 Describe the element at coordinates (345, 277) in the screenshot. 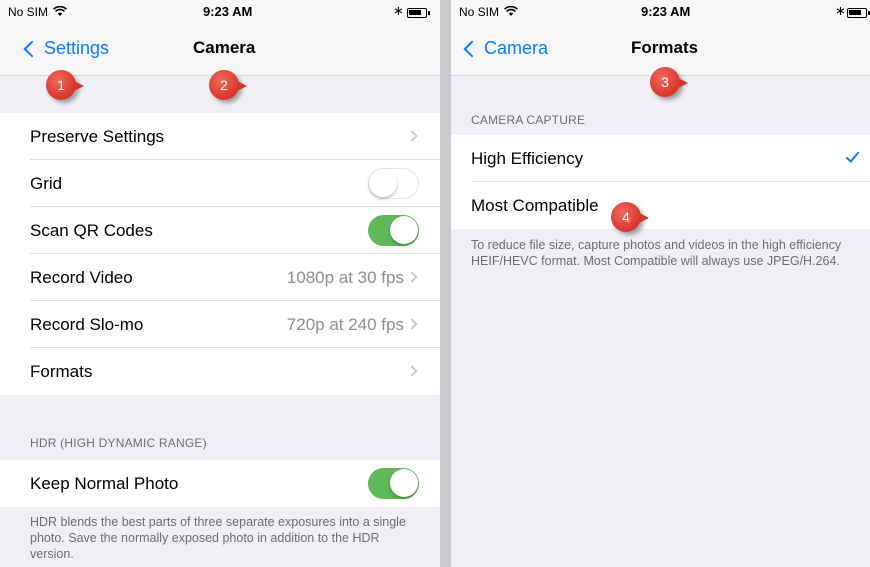

I see `row-value: 1080p at 30 fps` at that location.